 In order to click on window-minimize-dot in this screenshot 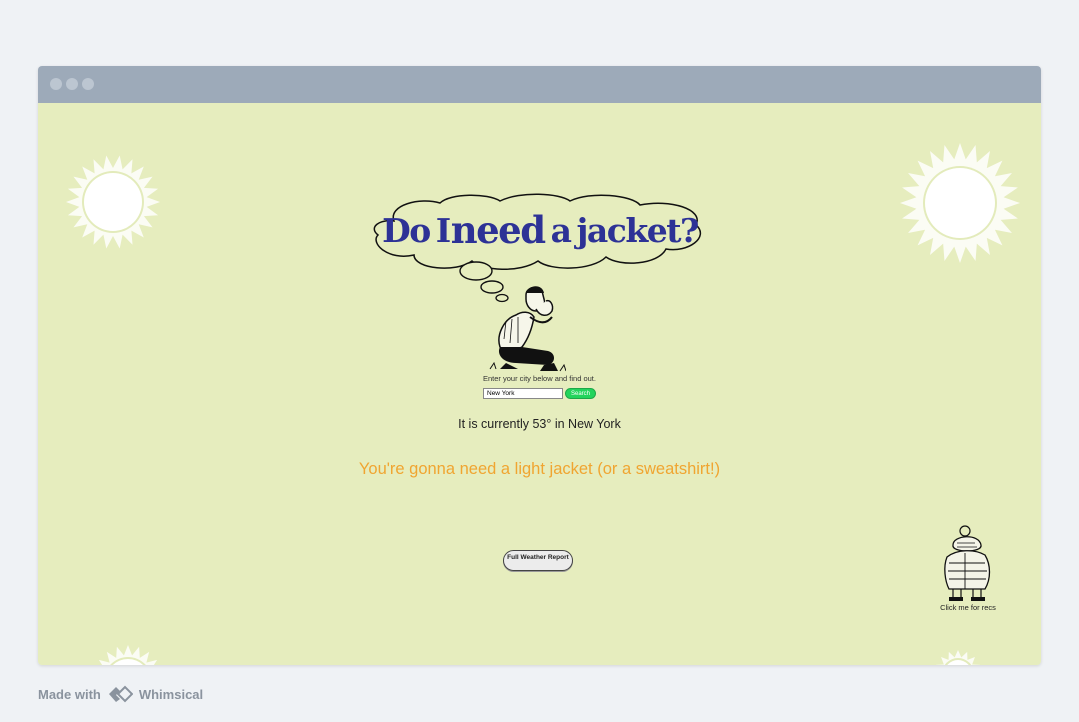, I will do `click(72, 84)`.